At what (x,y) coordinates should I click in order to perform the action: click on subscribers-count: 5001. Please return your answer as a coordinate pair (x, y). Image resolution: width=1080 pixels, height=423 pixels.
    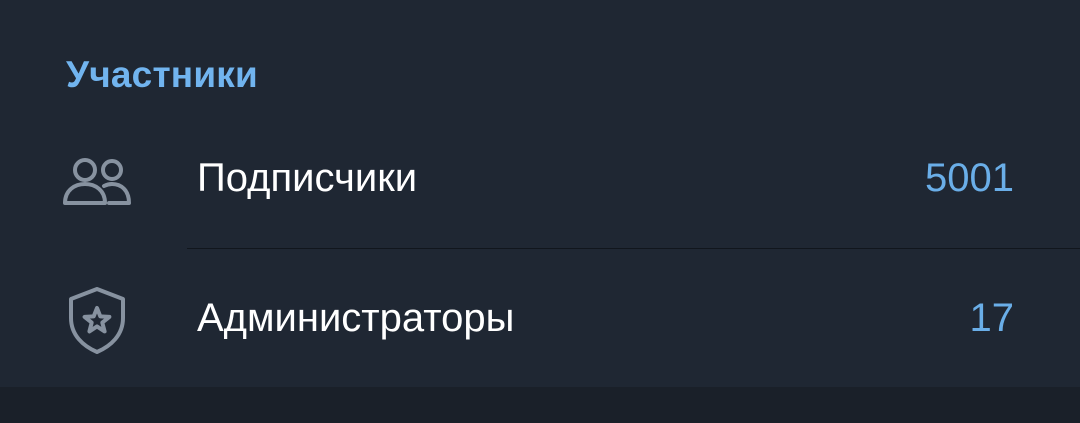
    Looking at the image, I should click on (969, 178).